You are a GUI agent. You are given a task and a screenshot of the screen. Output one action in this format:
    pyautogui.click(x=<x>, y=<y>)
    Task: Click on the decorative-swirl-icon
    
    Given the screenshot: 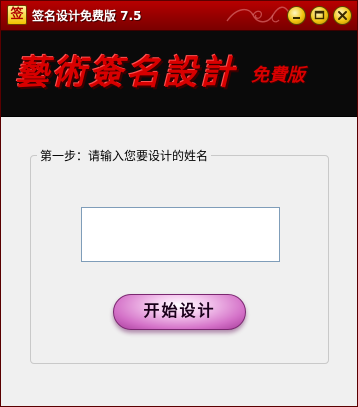 What is the action you would take?
    pyautogui.click(x=258, y=14)
    